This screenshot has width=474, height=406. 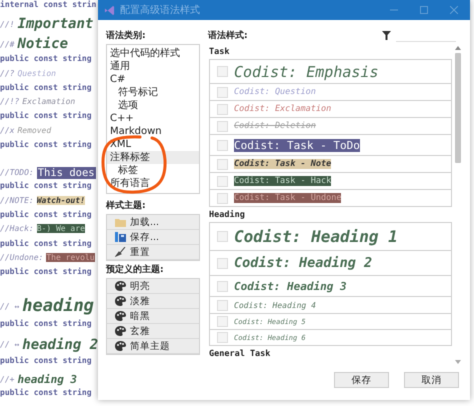 I want to click on style-sample: Codist: Heading 3, so click(x=290, y=286).